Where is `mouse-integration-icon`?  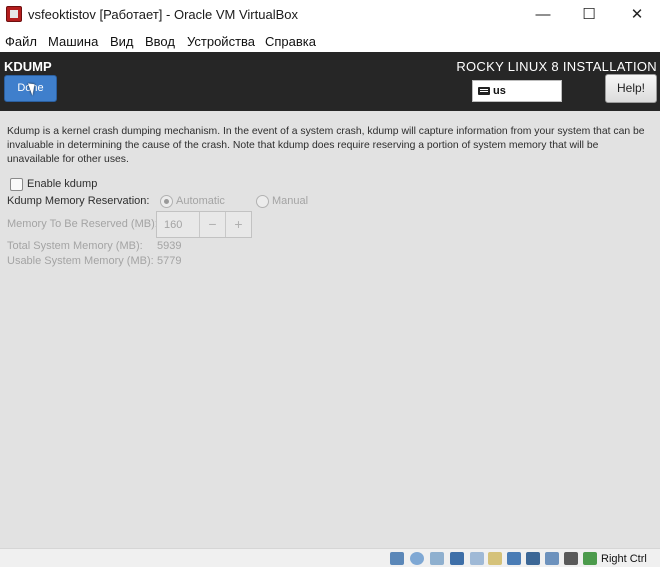
mouse-integration-icon is located at coordinates (590, 558).